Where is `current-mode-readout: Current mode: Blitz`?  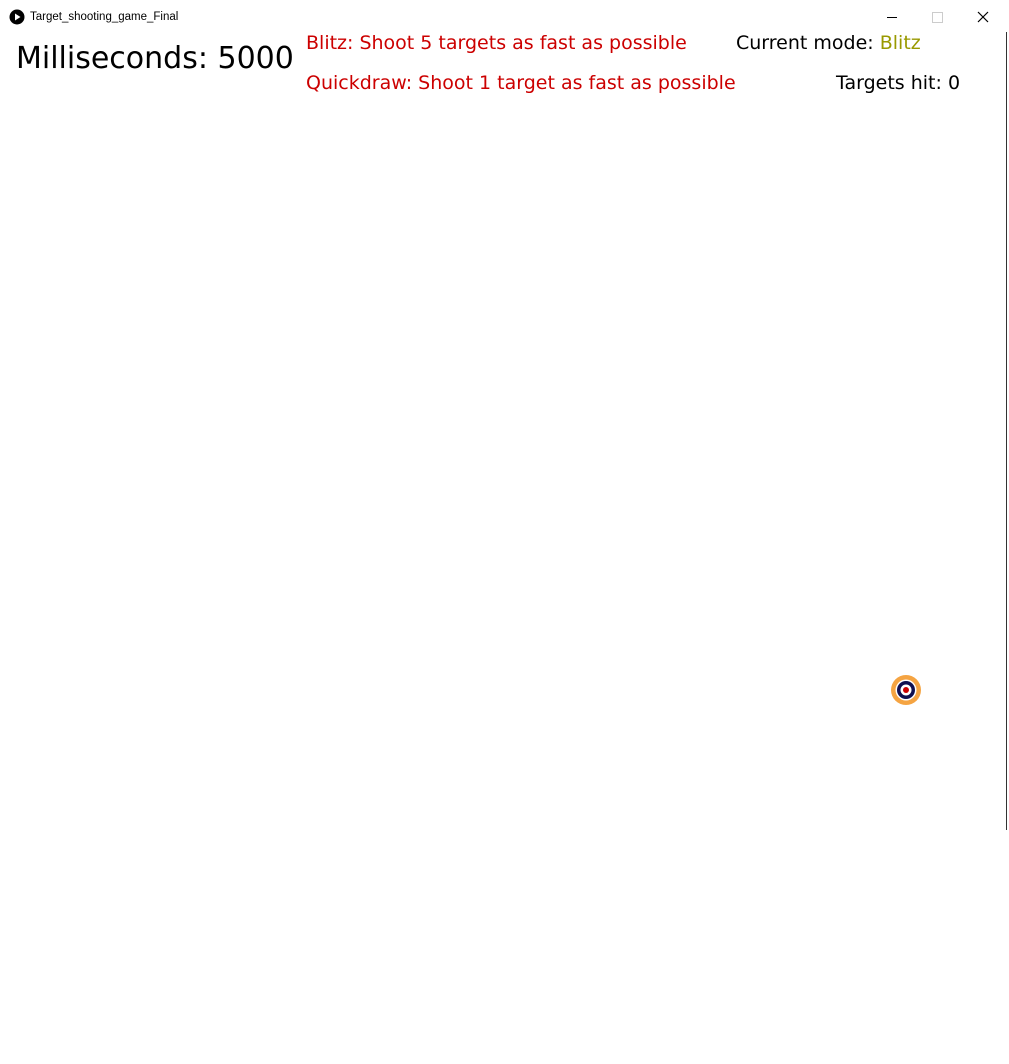
current-mode-readout: Current mode: Blitz is located at coordinates (828, 43).